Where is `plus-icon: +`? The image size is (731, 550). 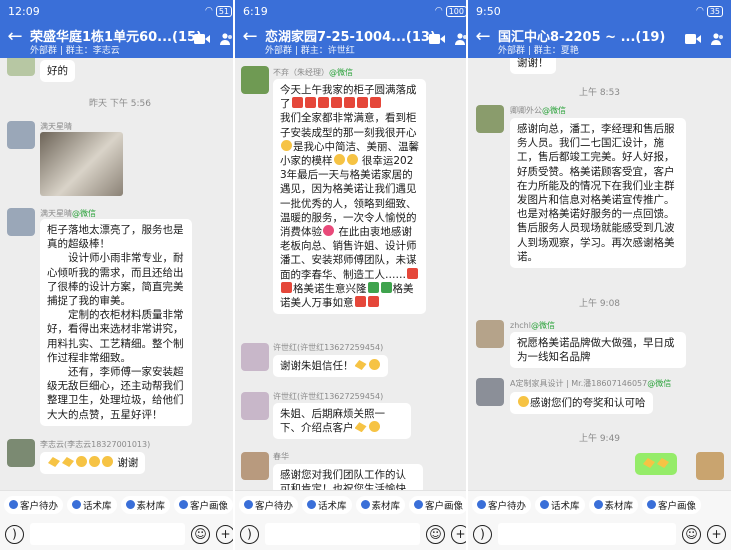
plus-icon: + is located at coordinates (716, 534).